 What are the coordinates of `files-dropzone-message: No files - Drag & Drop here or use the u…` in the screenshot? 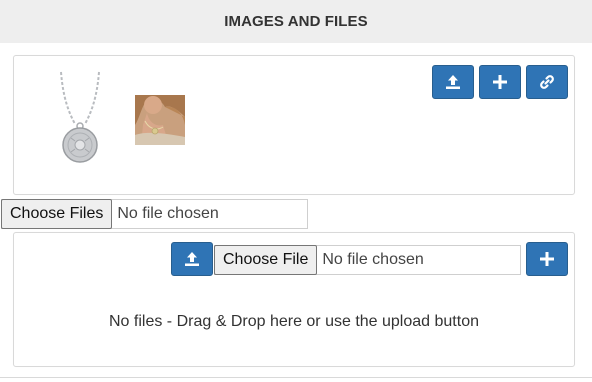 It's located at (294, 322).